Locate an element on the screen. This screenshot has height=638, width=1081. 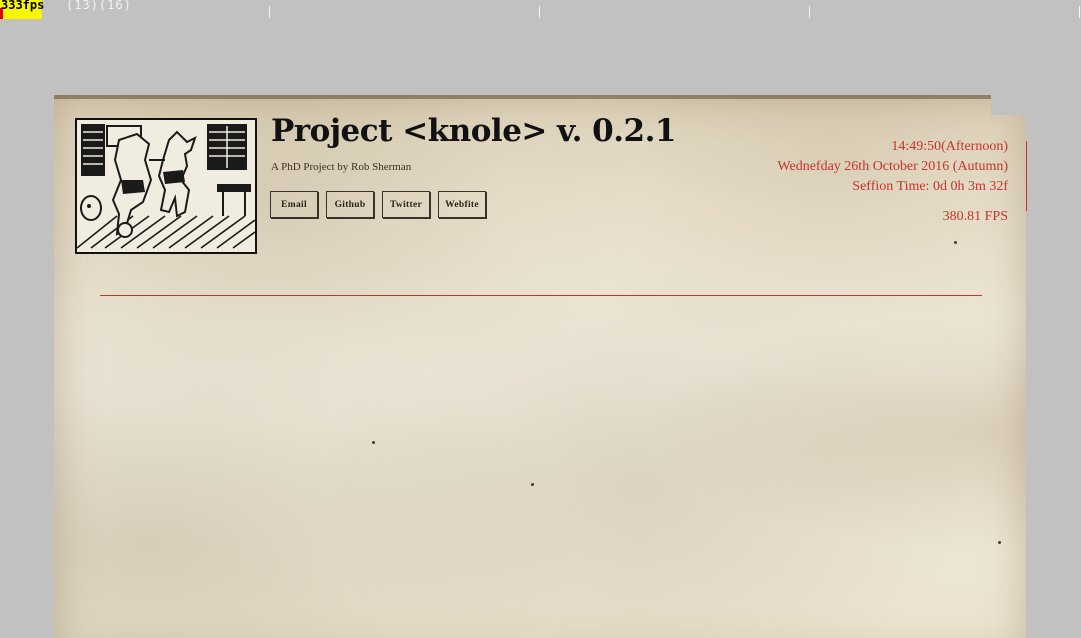
page-title: Project <knole> v. 0.2.1 is located at coordinates (473, 131).